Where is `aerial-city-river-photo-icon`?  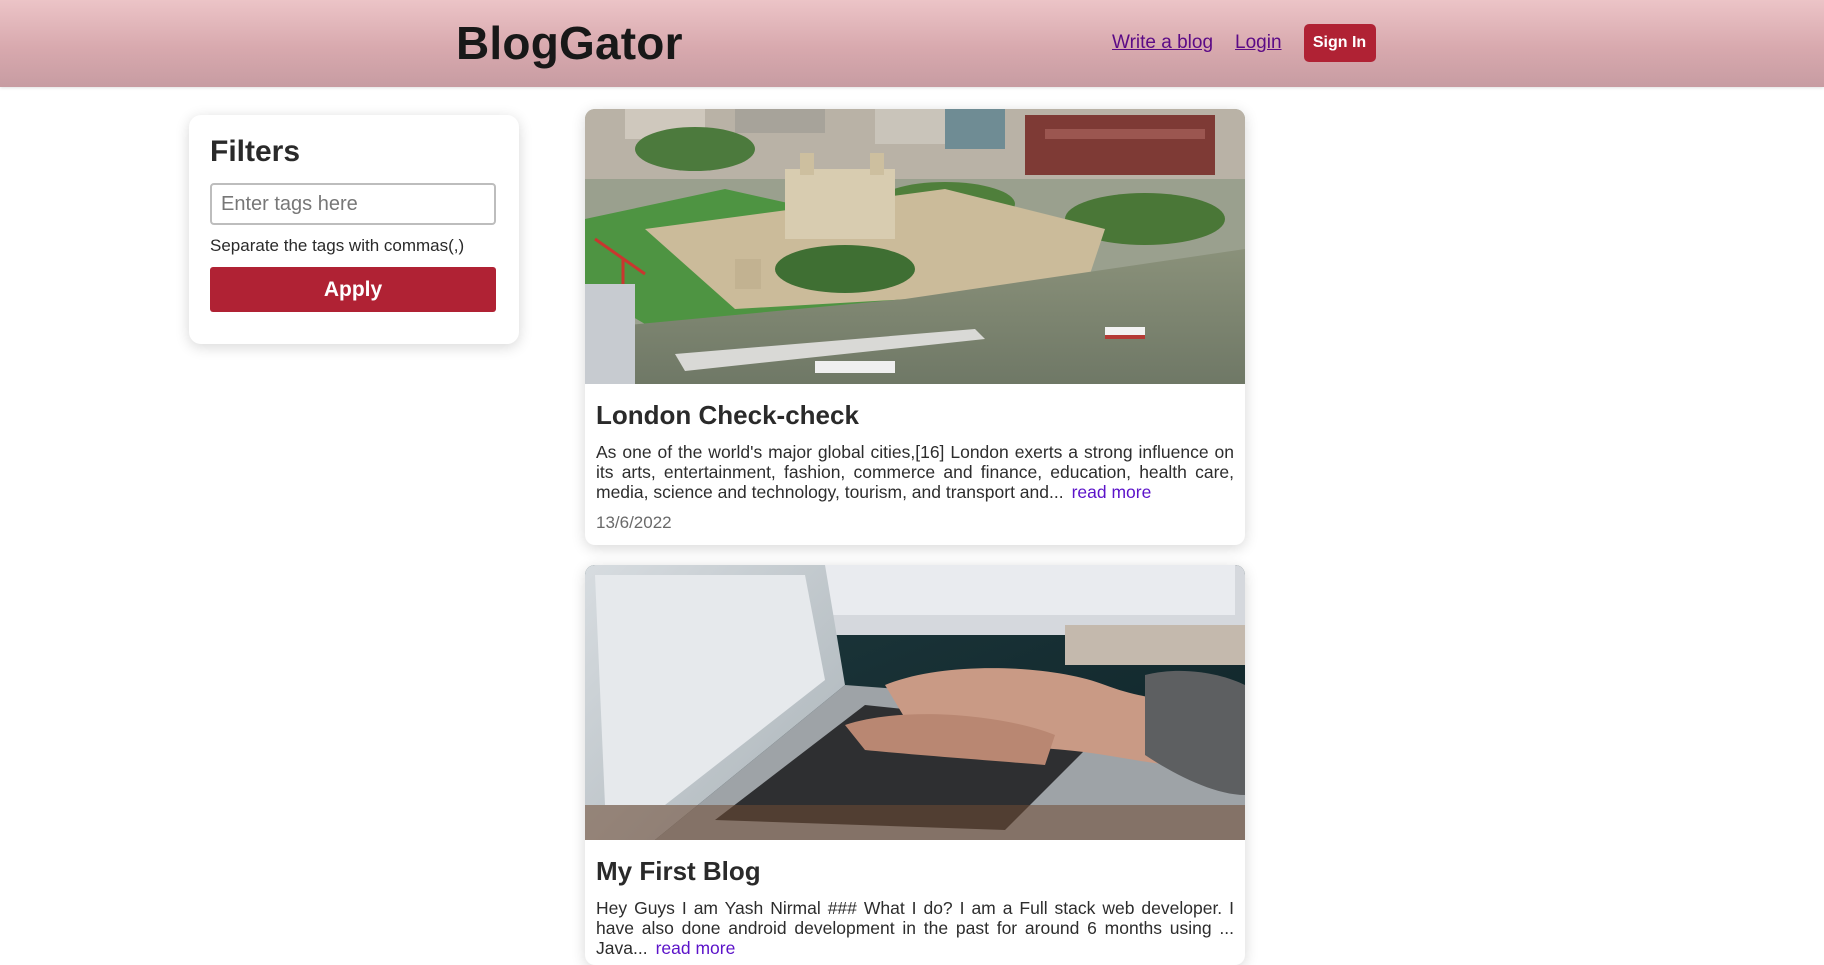
aerial-city-river-photo-icon is located at coordinates (915, 246).